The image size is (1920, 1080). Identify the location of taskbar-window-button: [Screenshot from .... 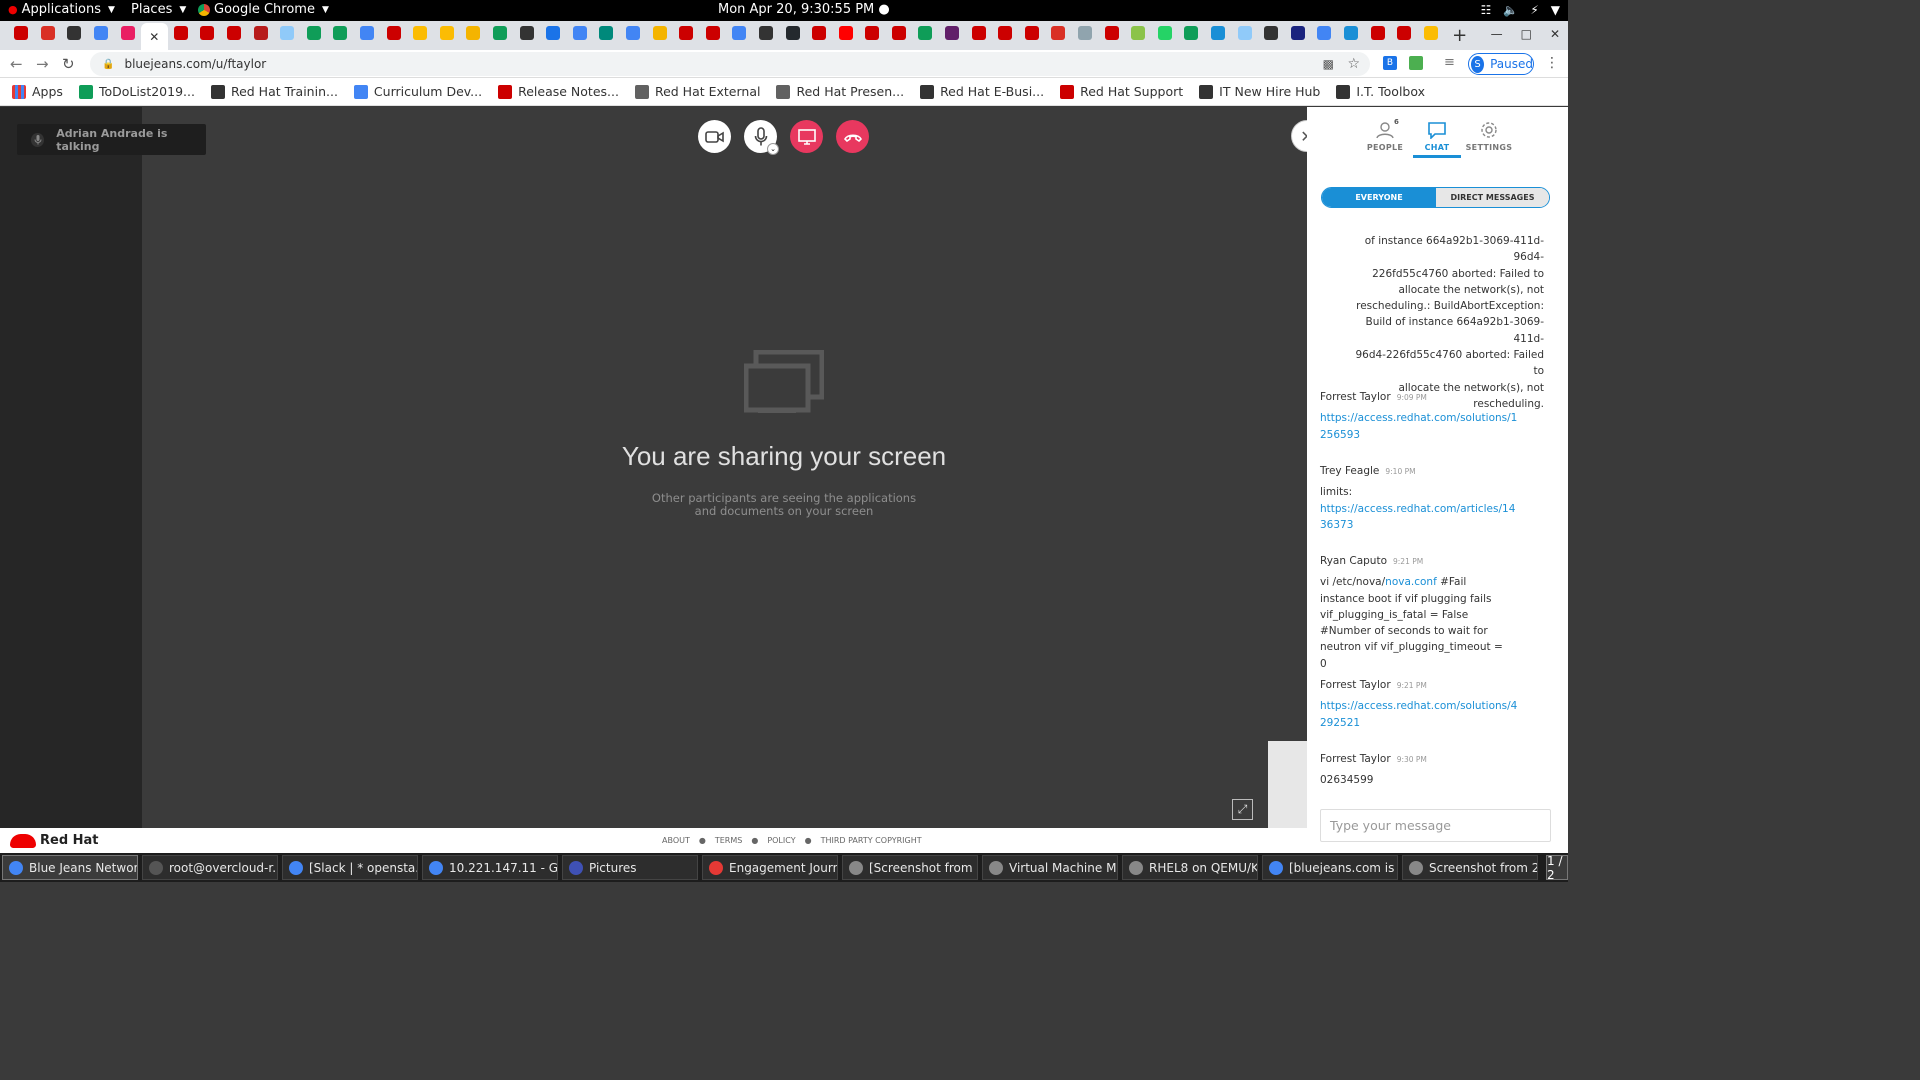
(910, 867).